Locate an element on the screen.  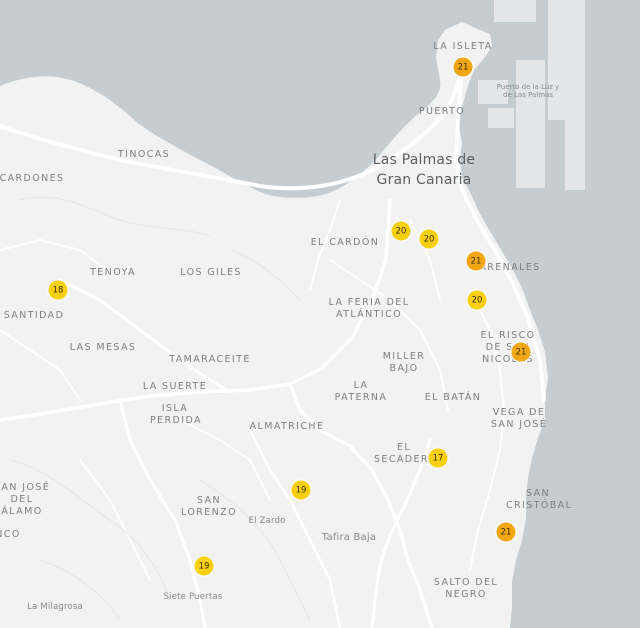
label-puerto-de-la-luz: Puerto de la Luz y de Las Palmas is located at coordinates (528, 91).